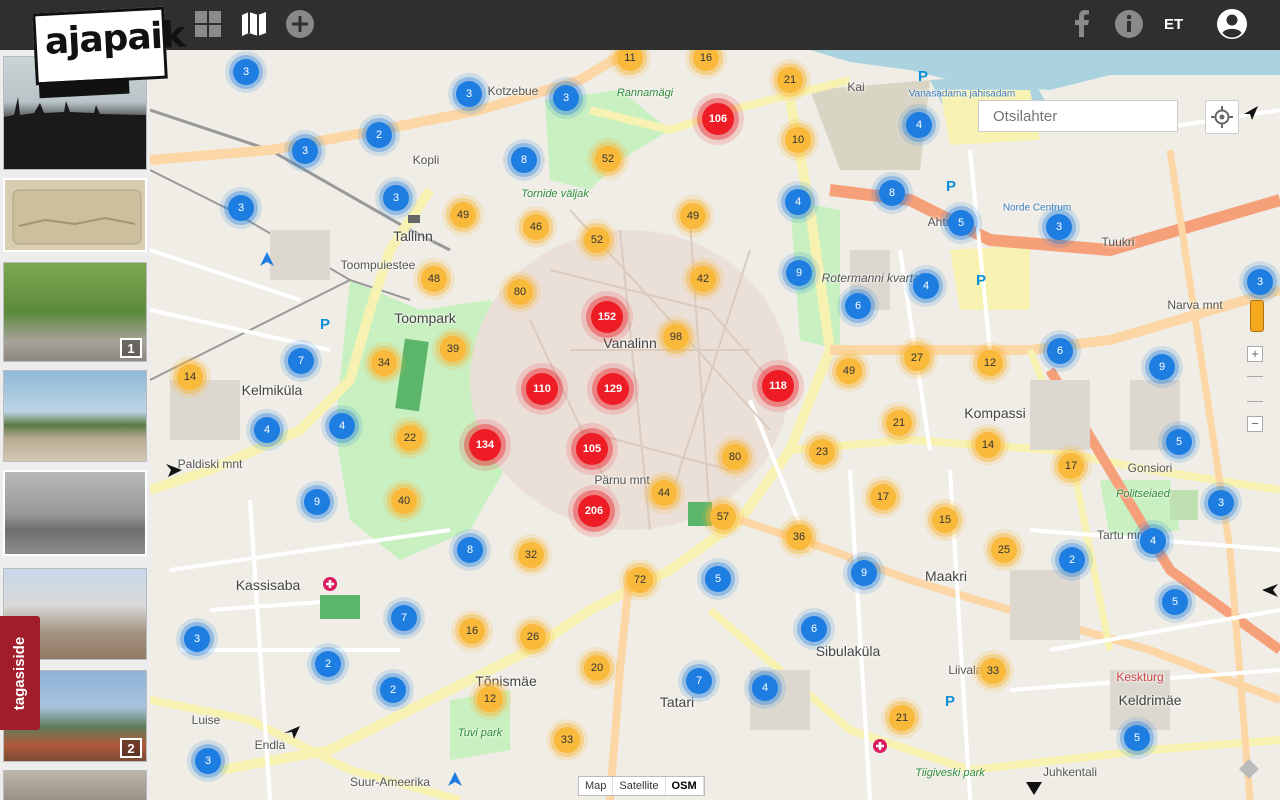 This screenshot has width=1280, height=800. Describe the element at coordinates (1255, 354) in the screenshot. I see `zoom-in-button: +` at that location.